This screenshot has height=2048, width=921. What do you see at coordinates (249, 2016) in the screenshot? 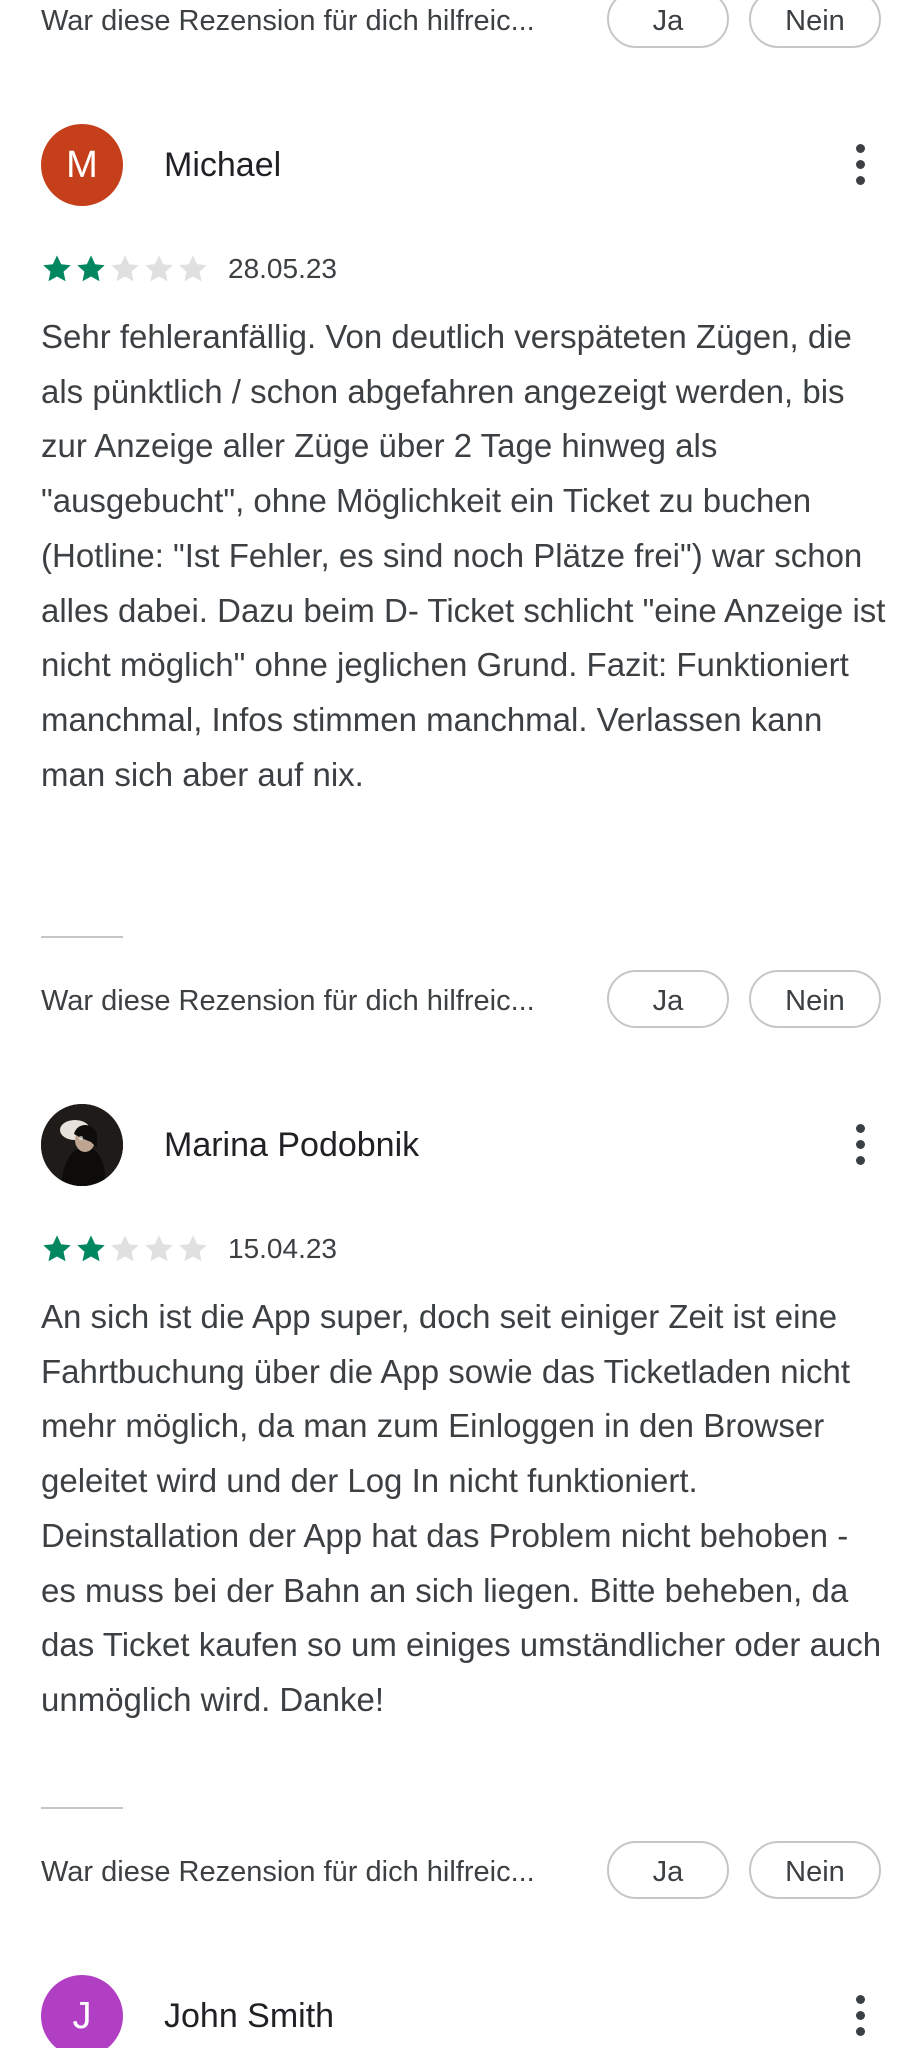
I see `review-author: John Smith` at bounding box center [249, 2016].